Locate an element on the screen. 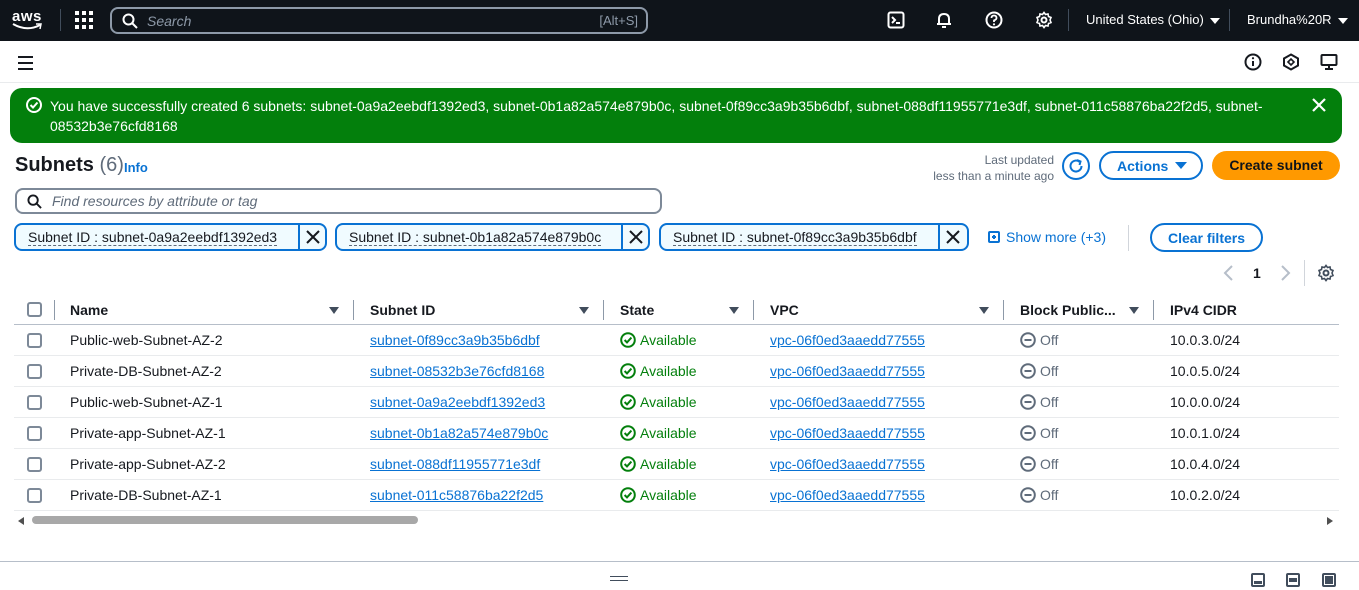 The width and height of the screenshot is (1359, 590). account-menu: Brundha%20R is located at coordinates (1297, 19).